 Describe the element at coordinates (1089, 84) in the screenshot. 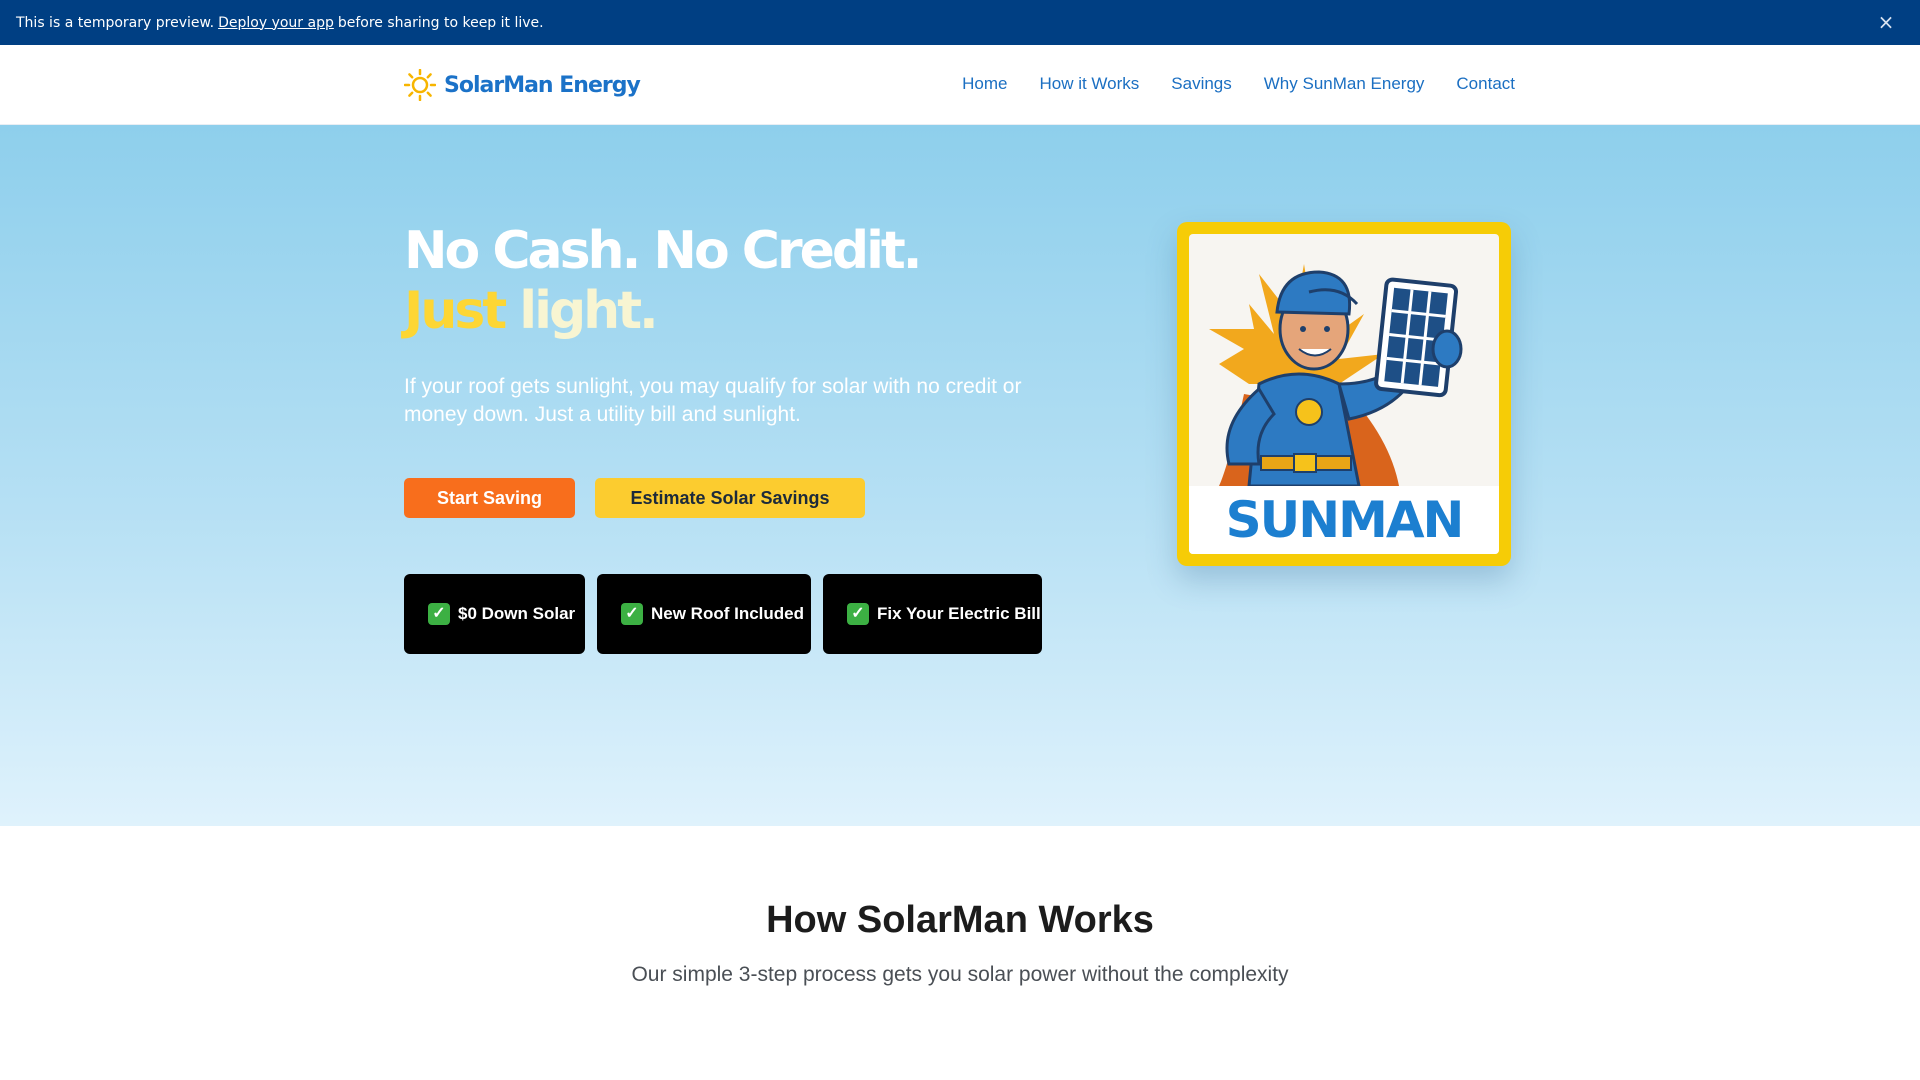

I see `nav-how-it-works: How it Works` at that location.